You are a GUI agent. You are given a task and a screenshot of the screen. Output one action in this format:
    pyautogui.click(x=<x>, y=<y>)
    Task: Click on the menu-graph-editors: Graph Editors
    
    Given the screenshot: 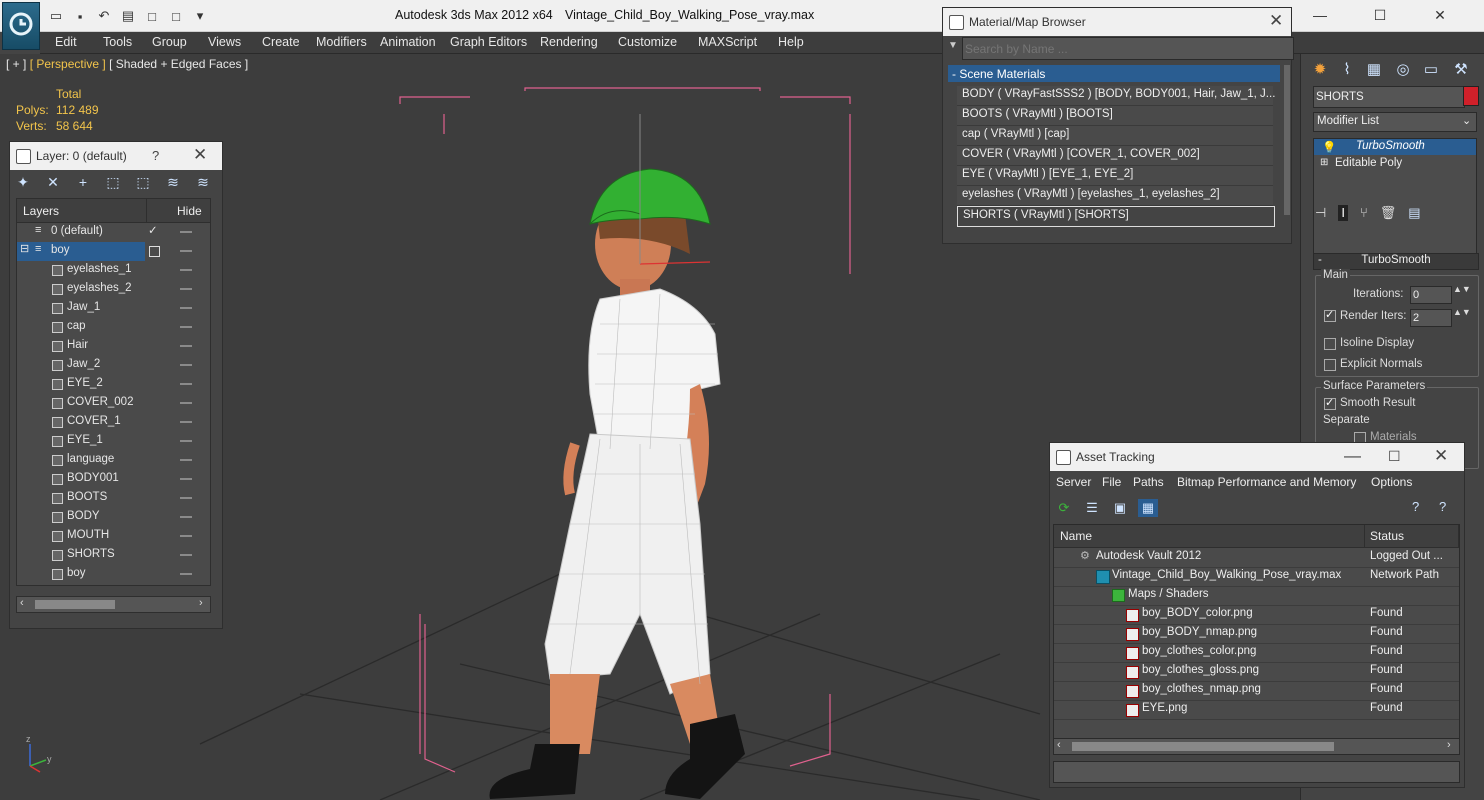 What is the action you would take?
    pyautogui.click(x=488, y=42)
    